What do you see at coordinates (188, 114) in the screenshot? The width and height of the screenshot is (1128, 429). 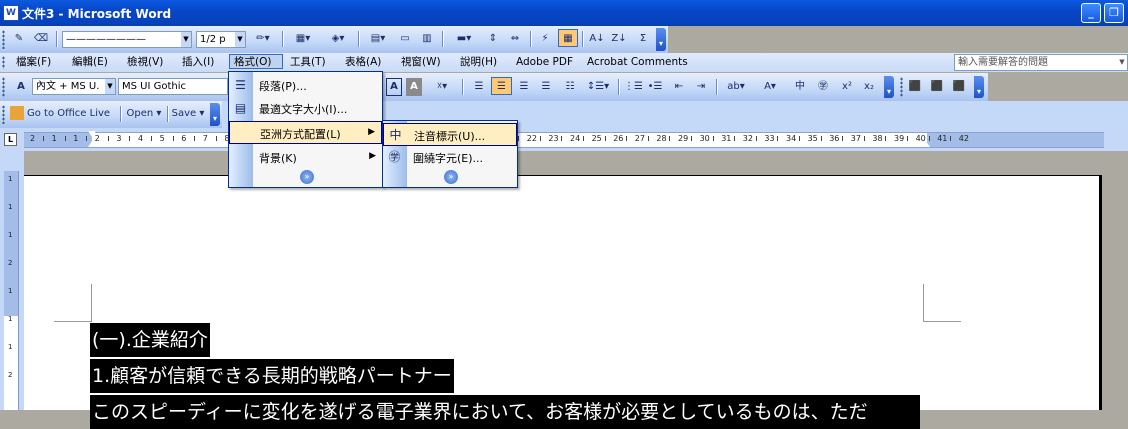 I see `save-button: Save ▾` at bounding box center [188, 114].